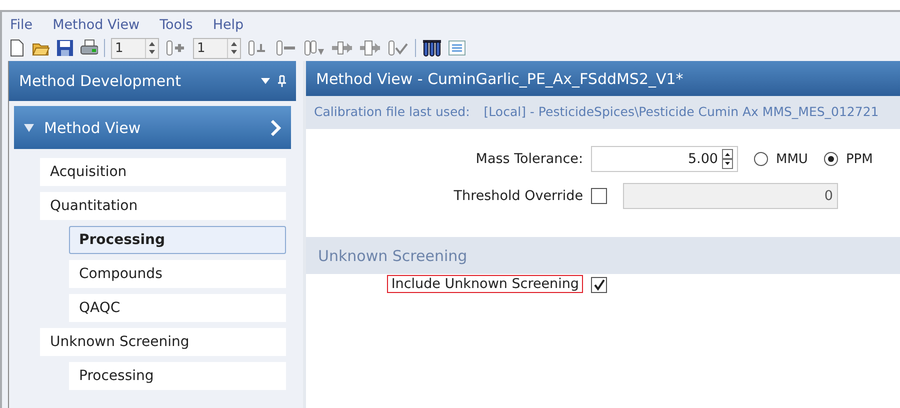 This screenshot has height=408, width=900. What do you see at coordinates (177, 308) in the screenshot?
I see `tree-item: QAQC` at bounding box center [177, 308].